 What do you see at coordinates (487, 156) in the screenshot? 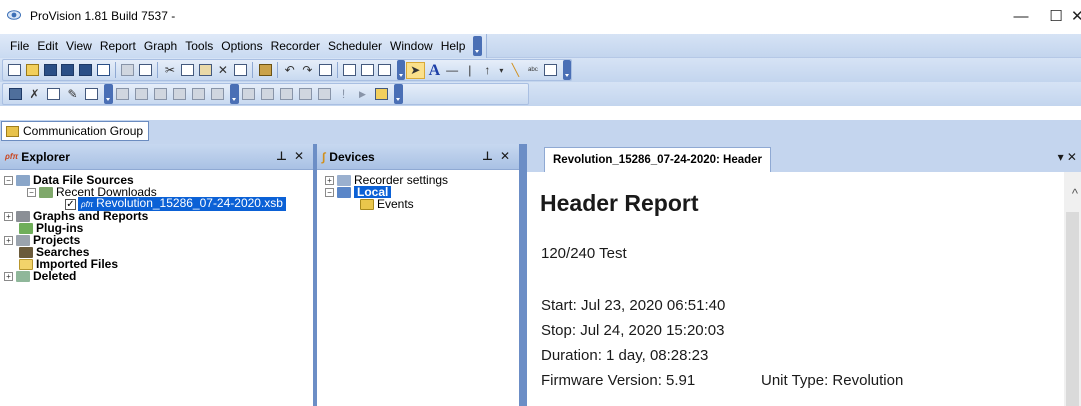
I see `devices-pin-icon: ⊥` at bounding box center [487, 156].